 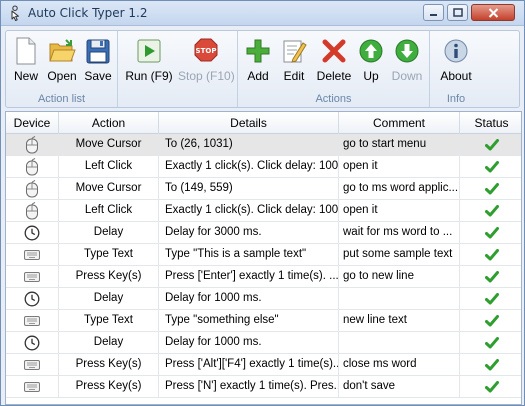 What do you see at coordinates (98, 51) in the screenshot?
I see `save-disk-icon` at bounding box center [98, 51].